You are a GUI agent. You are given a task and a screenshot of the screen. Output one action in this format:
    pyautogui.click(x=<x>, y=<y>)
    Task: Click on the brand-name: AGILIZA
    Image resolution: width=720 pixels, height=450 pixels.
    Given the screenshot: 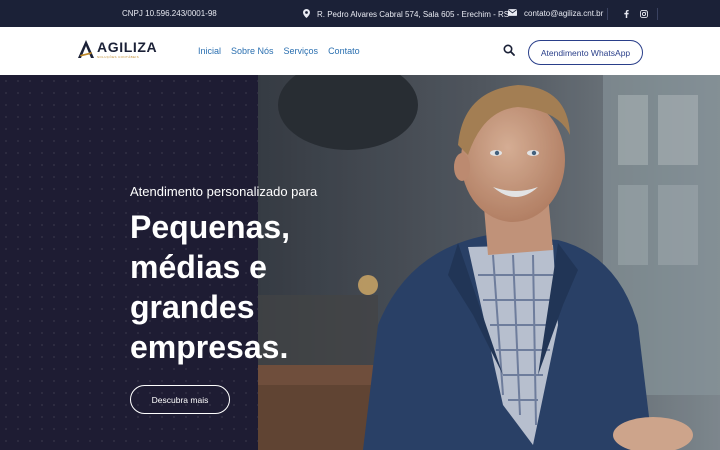 What is the action you would take?
    pyautogui.click(x=127, y=47)
    